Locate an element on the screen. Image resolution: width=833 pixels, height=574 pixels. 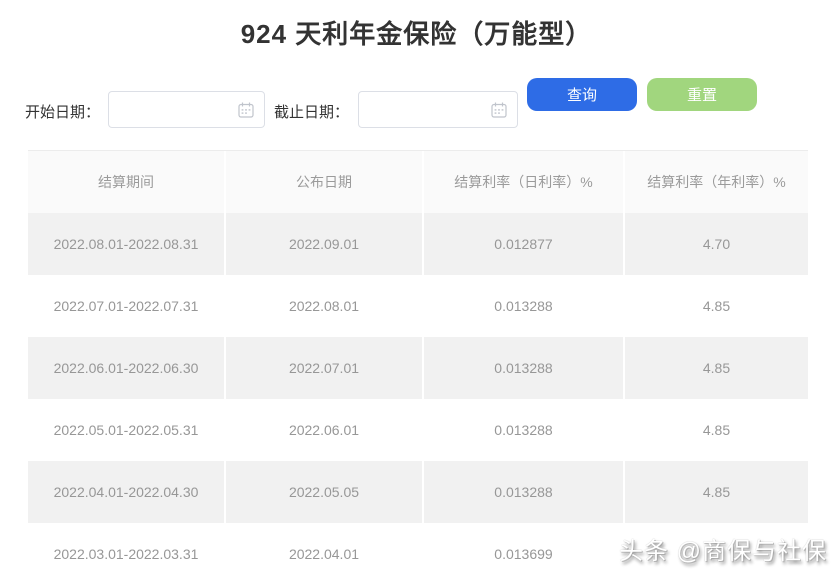
cell-publish-date: 2022.06.01 is located at coordinates (324, 430).